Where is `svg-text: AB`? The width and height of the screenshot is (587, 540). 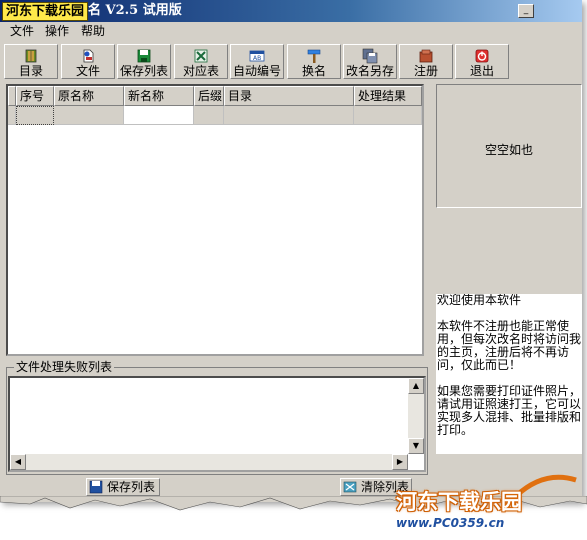
svg-text: AB is located at coordinates (257, 58).